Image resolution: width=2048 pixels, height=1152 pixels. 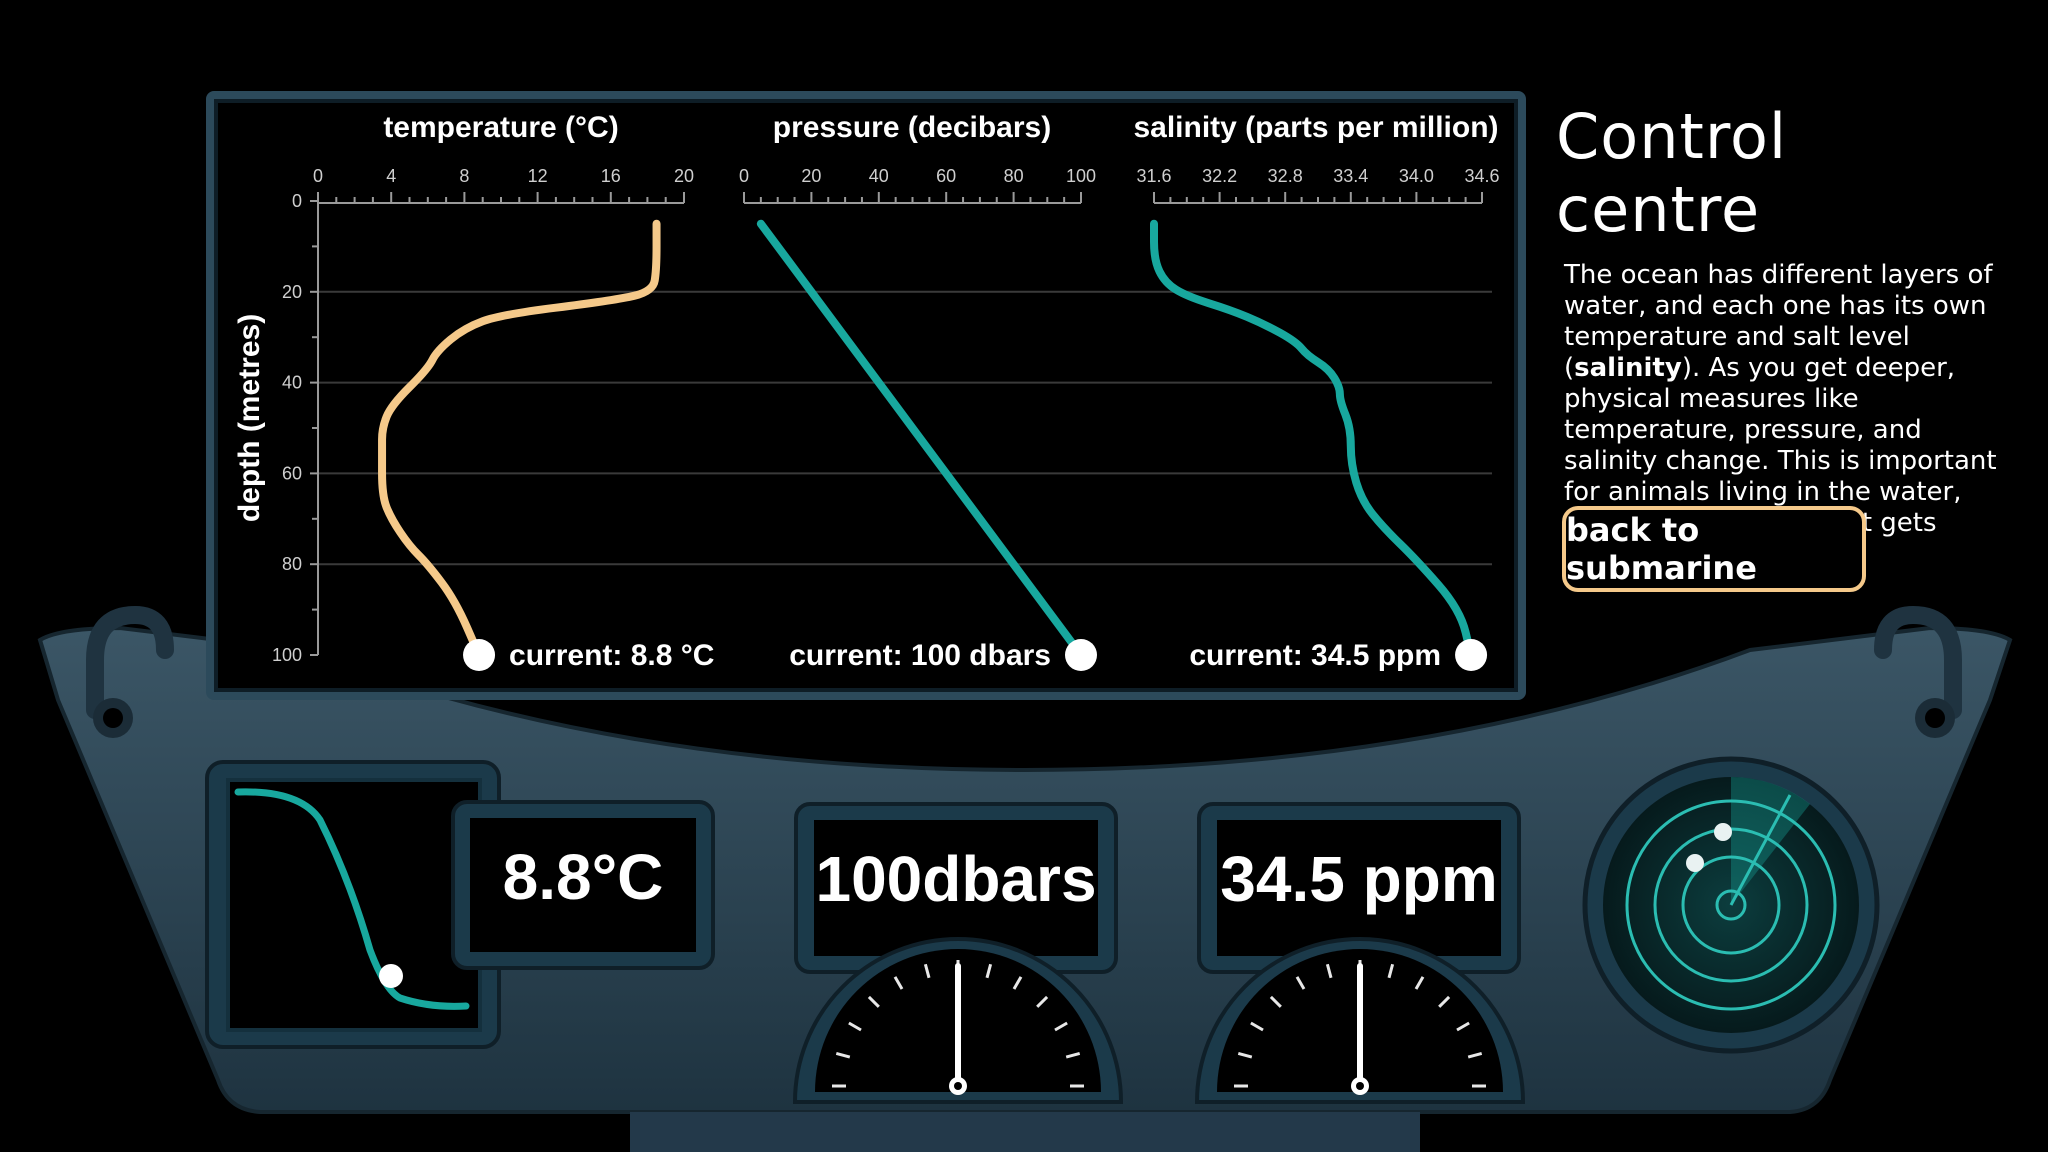 What do you see at coordinates (287, 655) in the screenshot?
I see `y-tick-label: 100` at bounding box center [287, 655].